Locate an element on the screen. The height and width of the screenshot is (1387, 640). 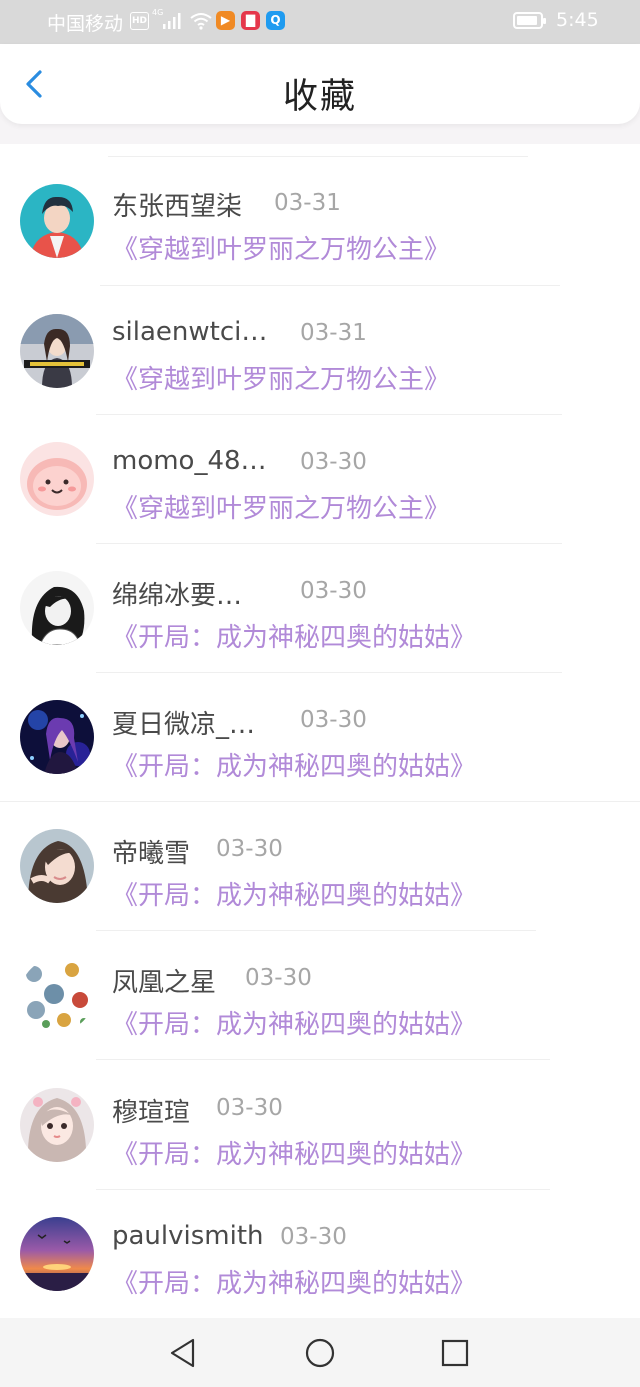
user-name: 凤凰之星 is located at coordinates (164, 983).